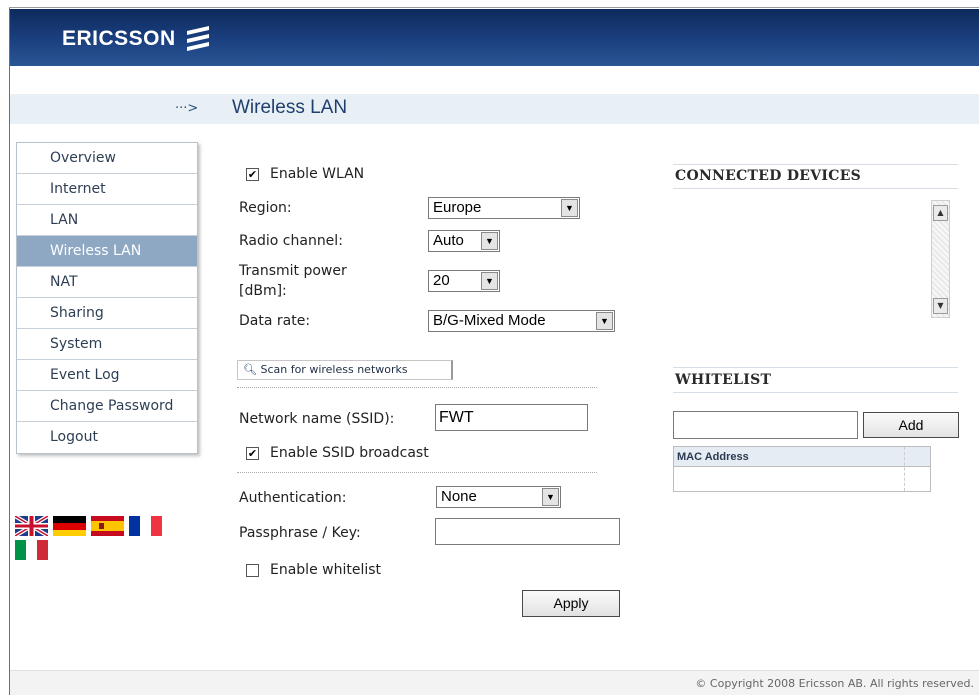  What do you see at coordinates (904, 469) in the screenshot?
I see `table-column-divider` at bounding box center [904, 469].